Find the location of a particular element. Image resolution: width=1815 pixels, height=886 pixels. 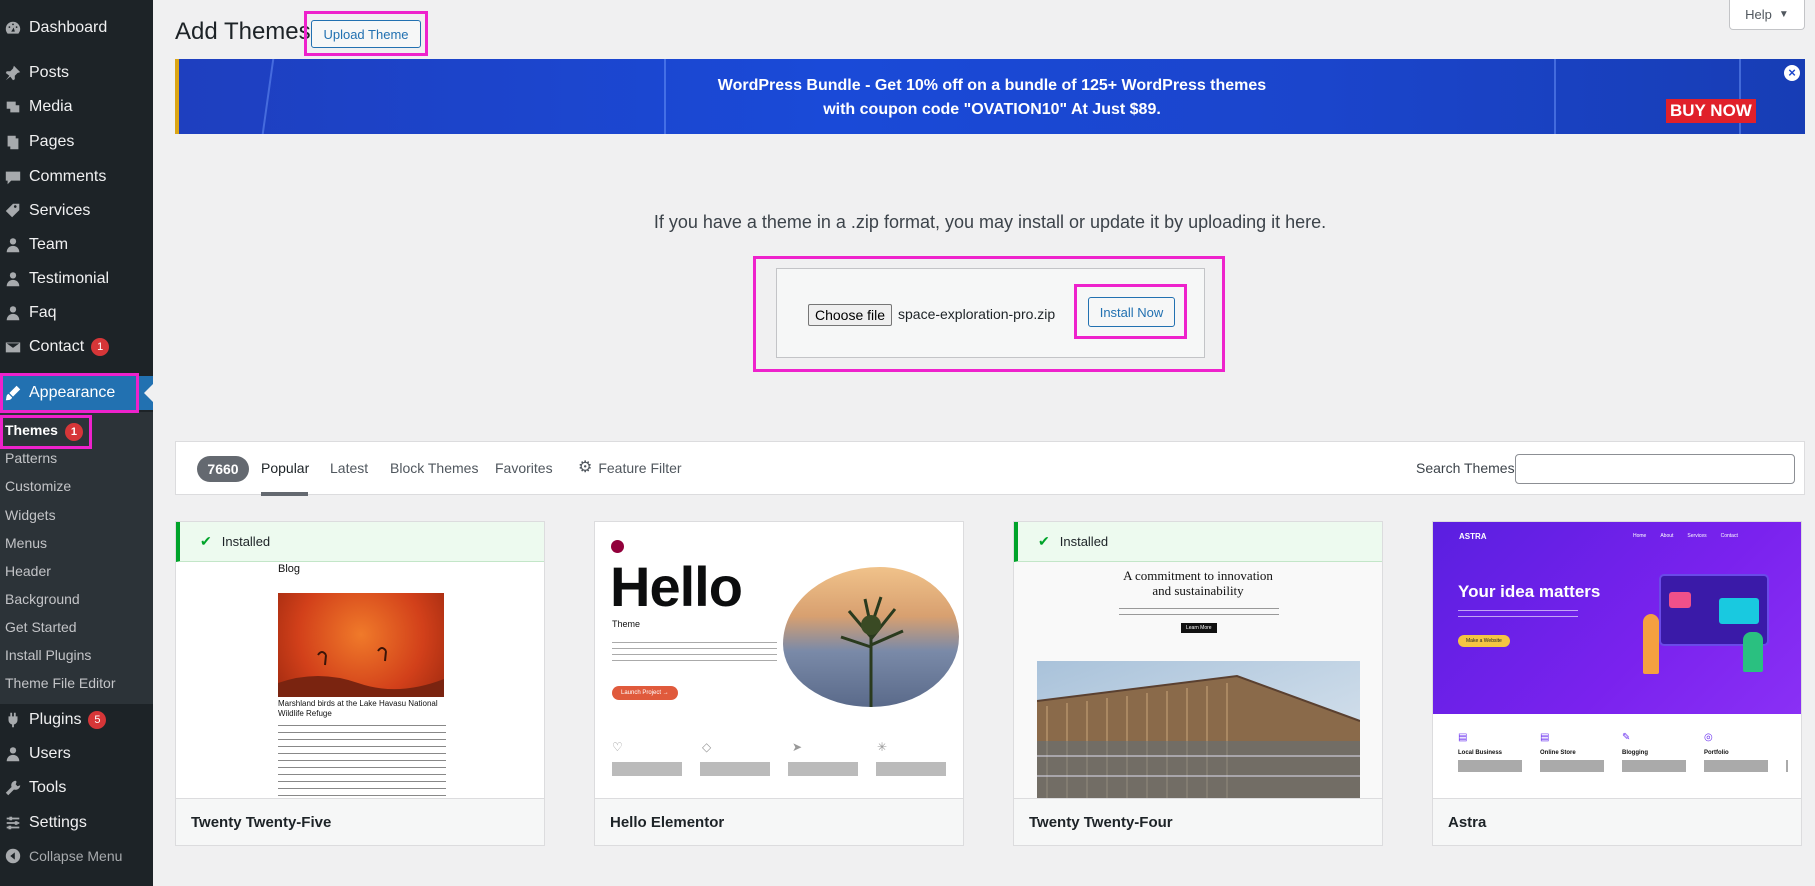

preview-person-illustration is located at coordinates (1651, 644).